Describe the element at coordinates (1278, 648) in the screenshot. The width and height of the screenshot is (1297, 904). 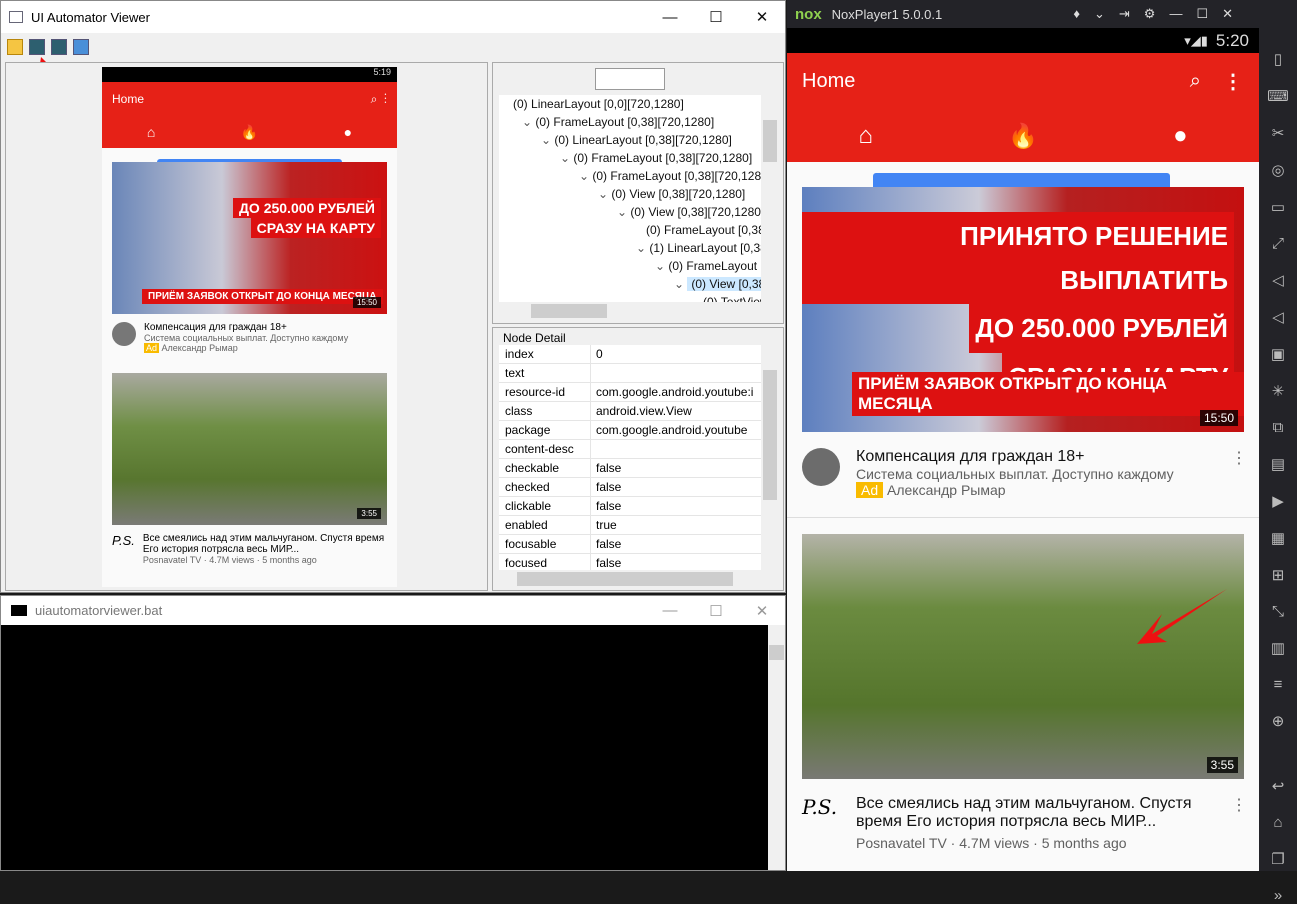
I see `chart-icon: ▥` at that location.